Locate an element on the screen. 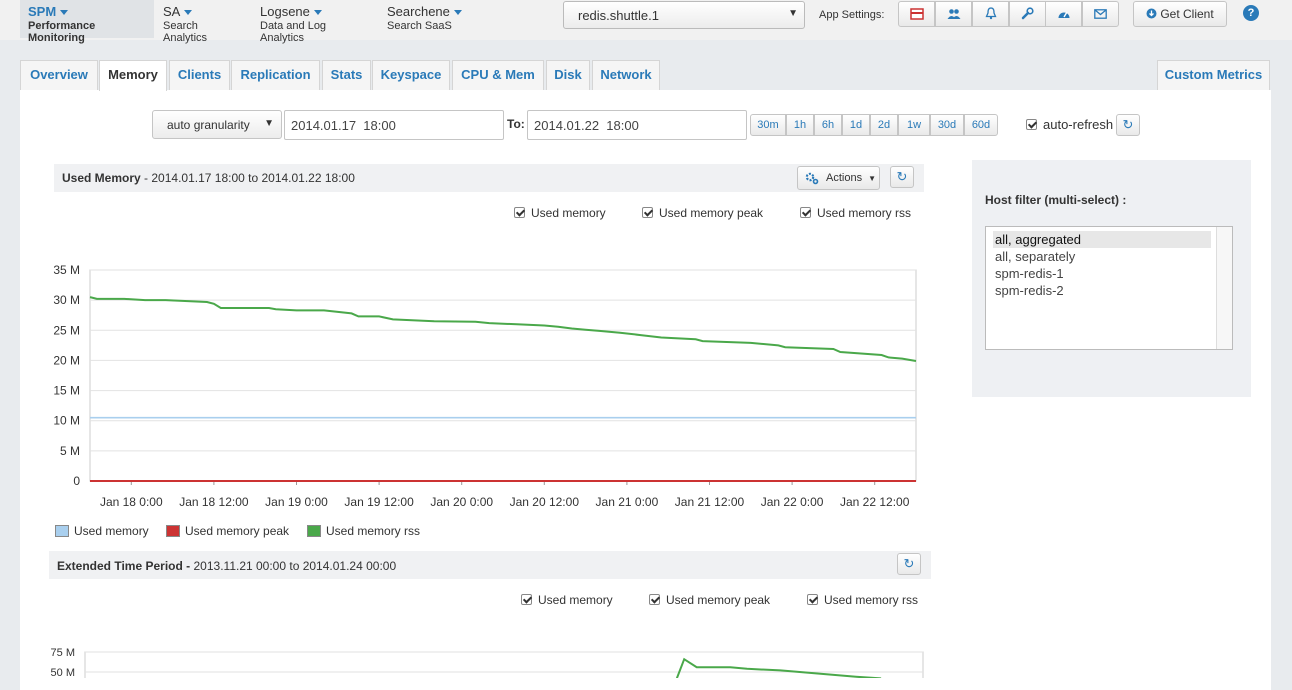  x-tick-label: Jan 20 0:00 is located at coordinates (461, 502).